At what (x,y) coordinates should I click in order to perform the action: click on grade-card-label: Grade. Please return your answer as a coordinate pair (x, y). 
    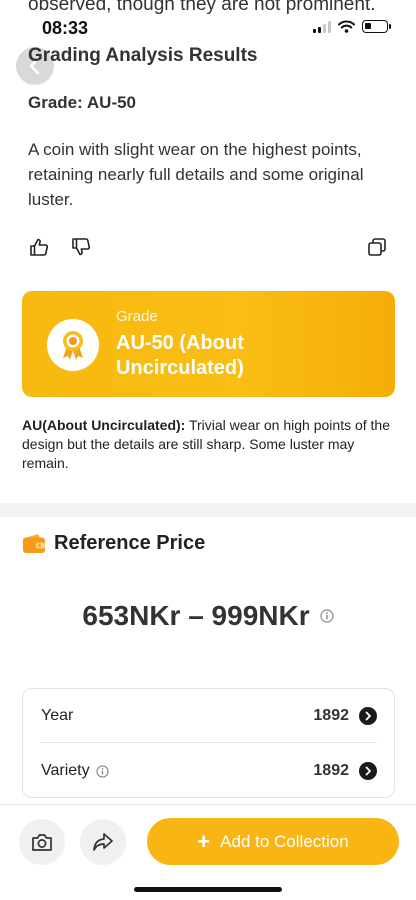
    Looking at the image, I should click on (137, 316).